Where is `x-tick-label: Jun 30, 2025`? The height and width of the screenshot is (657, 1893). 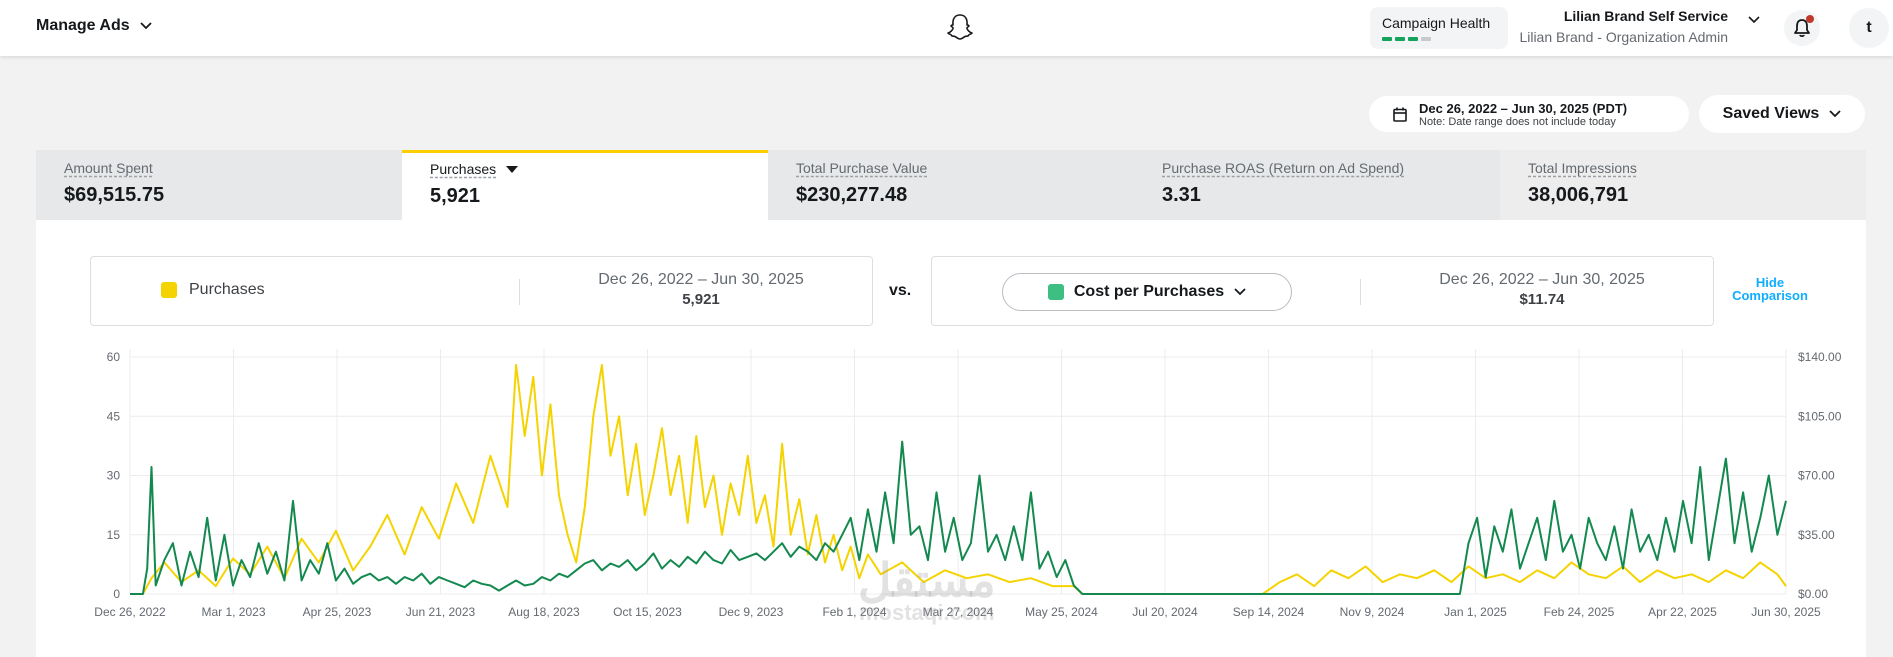
x-tick-label: Jun 30, 2025 is located at coordinates (1786, 612).